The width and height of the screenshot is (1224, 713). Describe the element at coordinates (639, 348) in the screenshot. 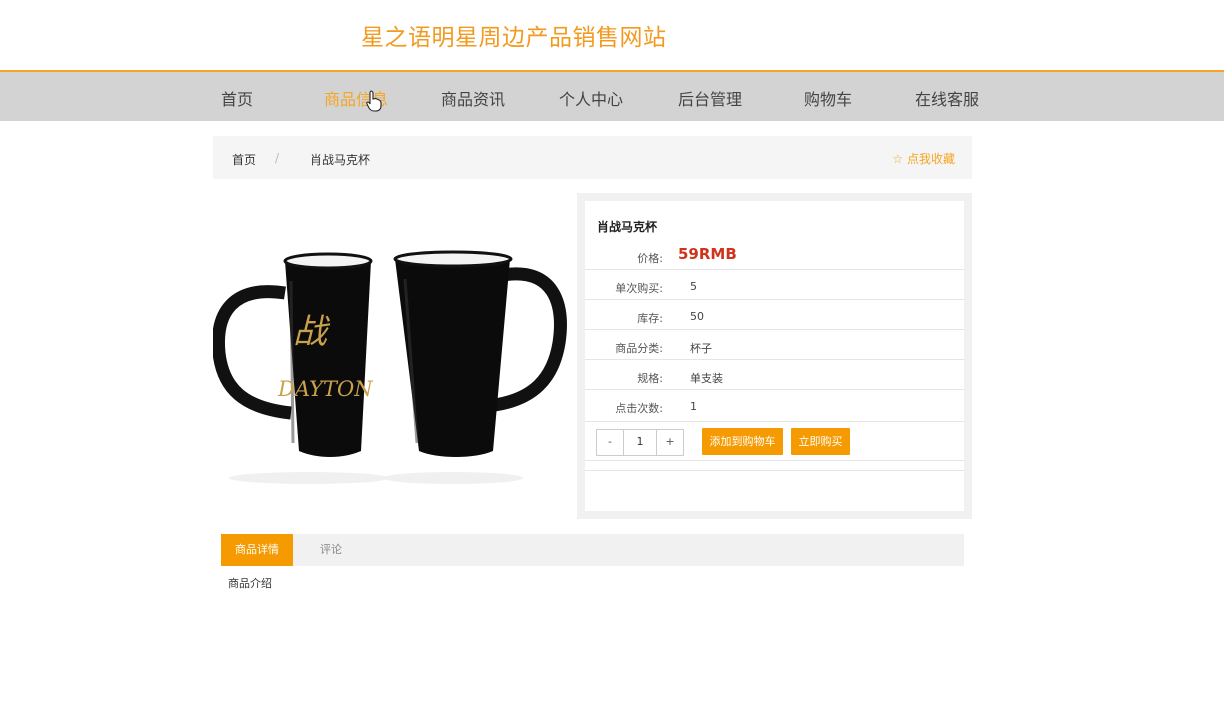

I see `row-label: 商品分类:` at that location.